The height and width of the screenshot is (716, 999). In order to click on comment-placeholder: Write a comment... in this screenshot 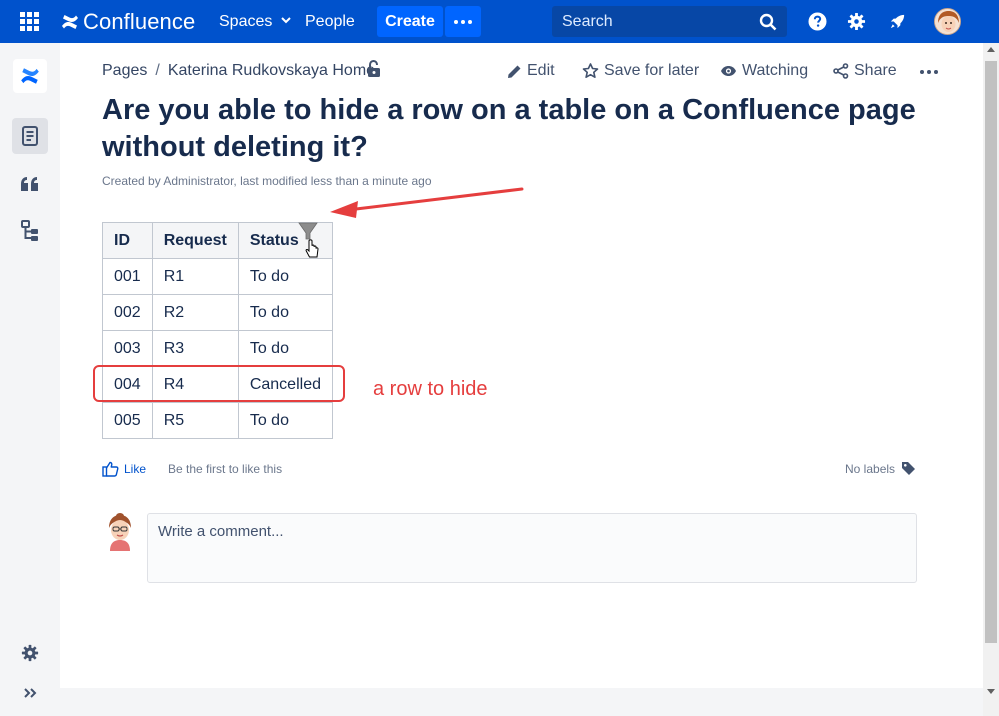, I will do `click(221, 531)`.